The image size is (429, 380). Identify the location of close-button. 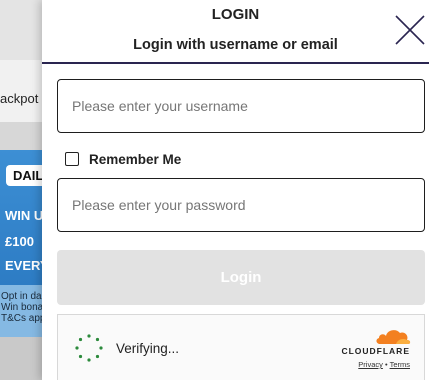
(410, 30).